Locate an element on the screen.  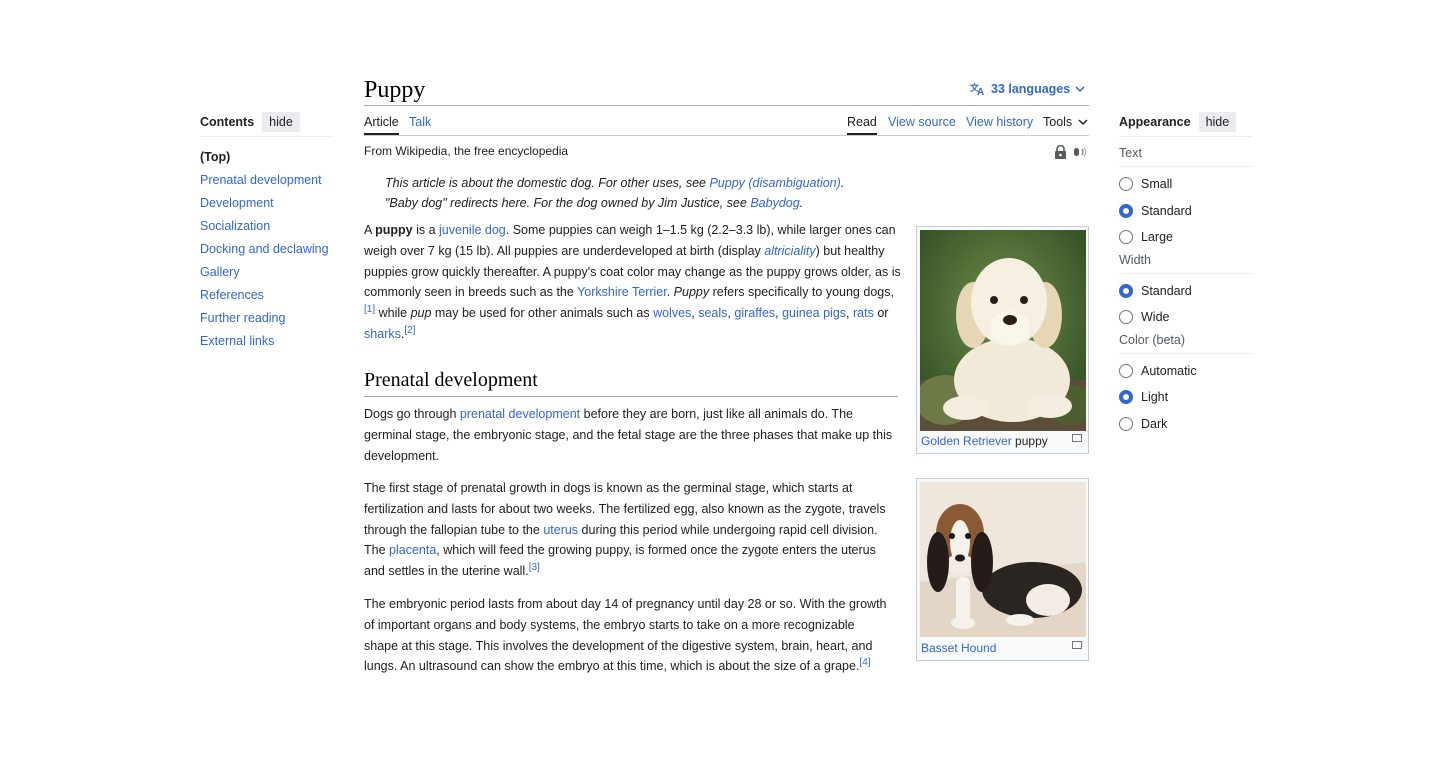
seals-link: seals is located at coordinates (712, 313).